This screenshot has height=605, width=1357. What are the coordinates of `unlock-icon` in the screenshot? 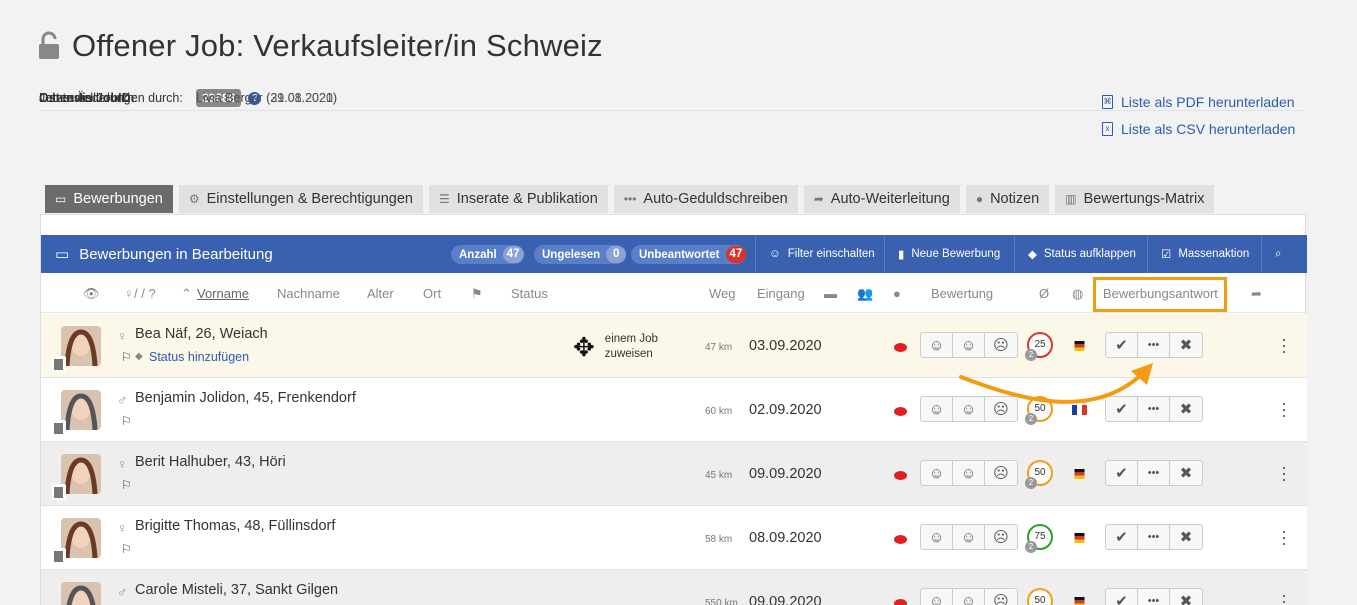 It's located at (49, 45).